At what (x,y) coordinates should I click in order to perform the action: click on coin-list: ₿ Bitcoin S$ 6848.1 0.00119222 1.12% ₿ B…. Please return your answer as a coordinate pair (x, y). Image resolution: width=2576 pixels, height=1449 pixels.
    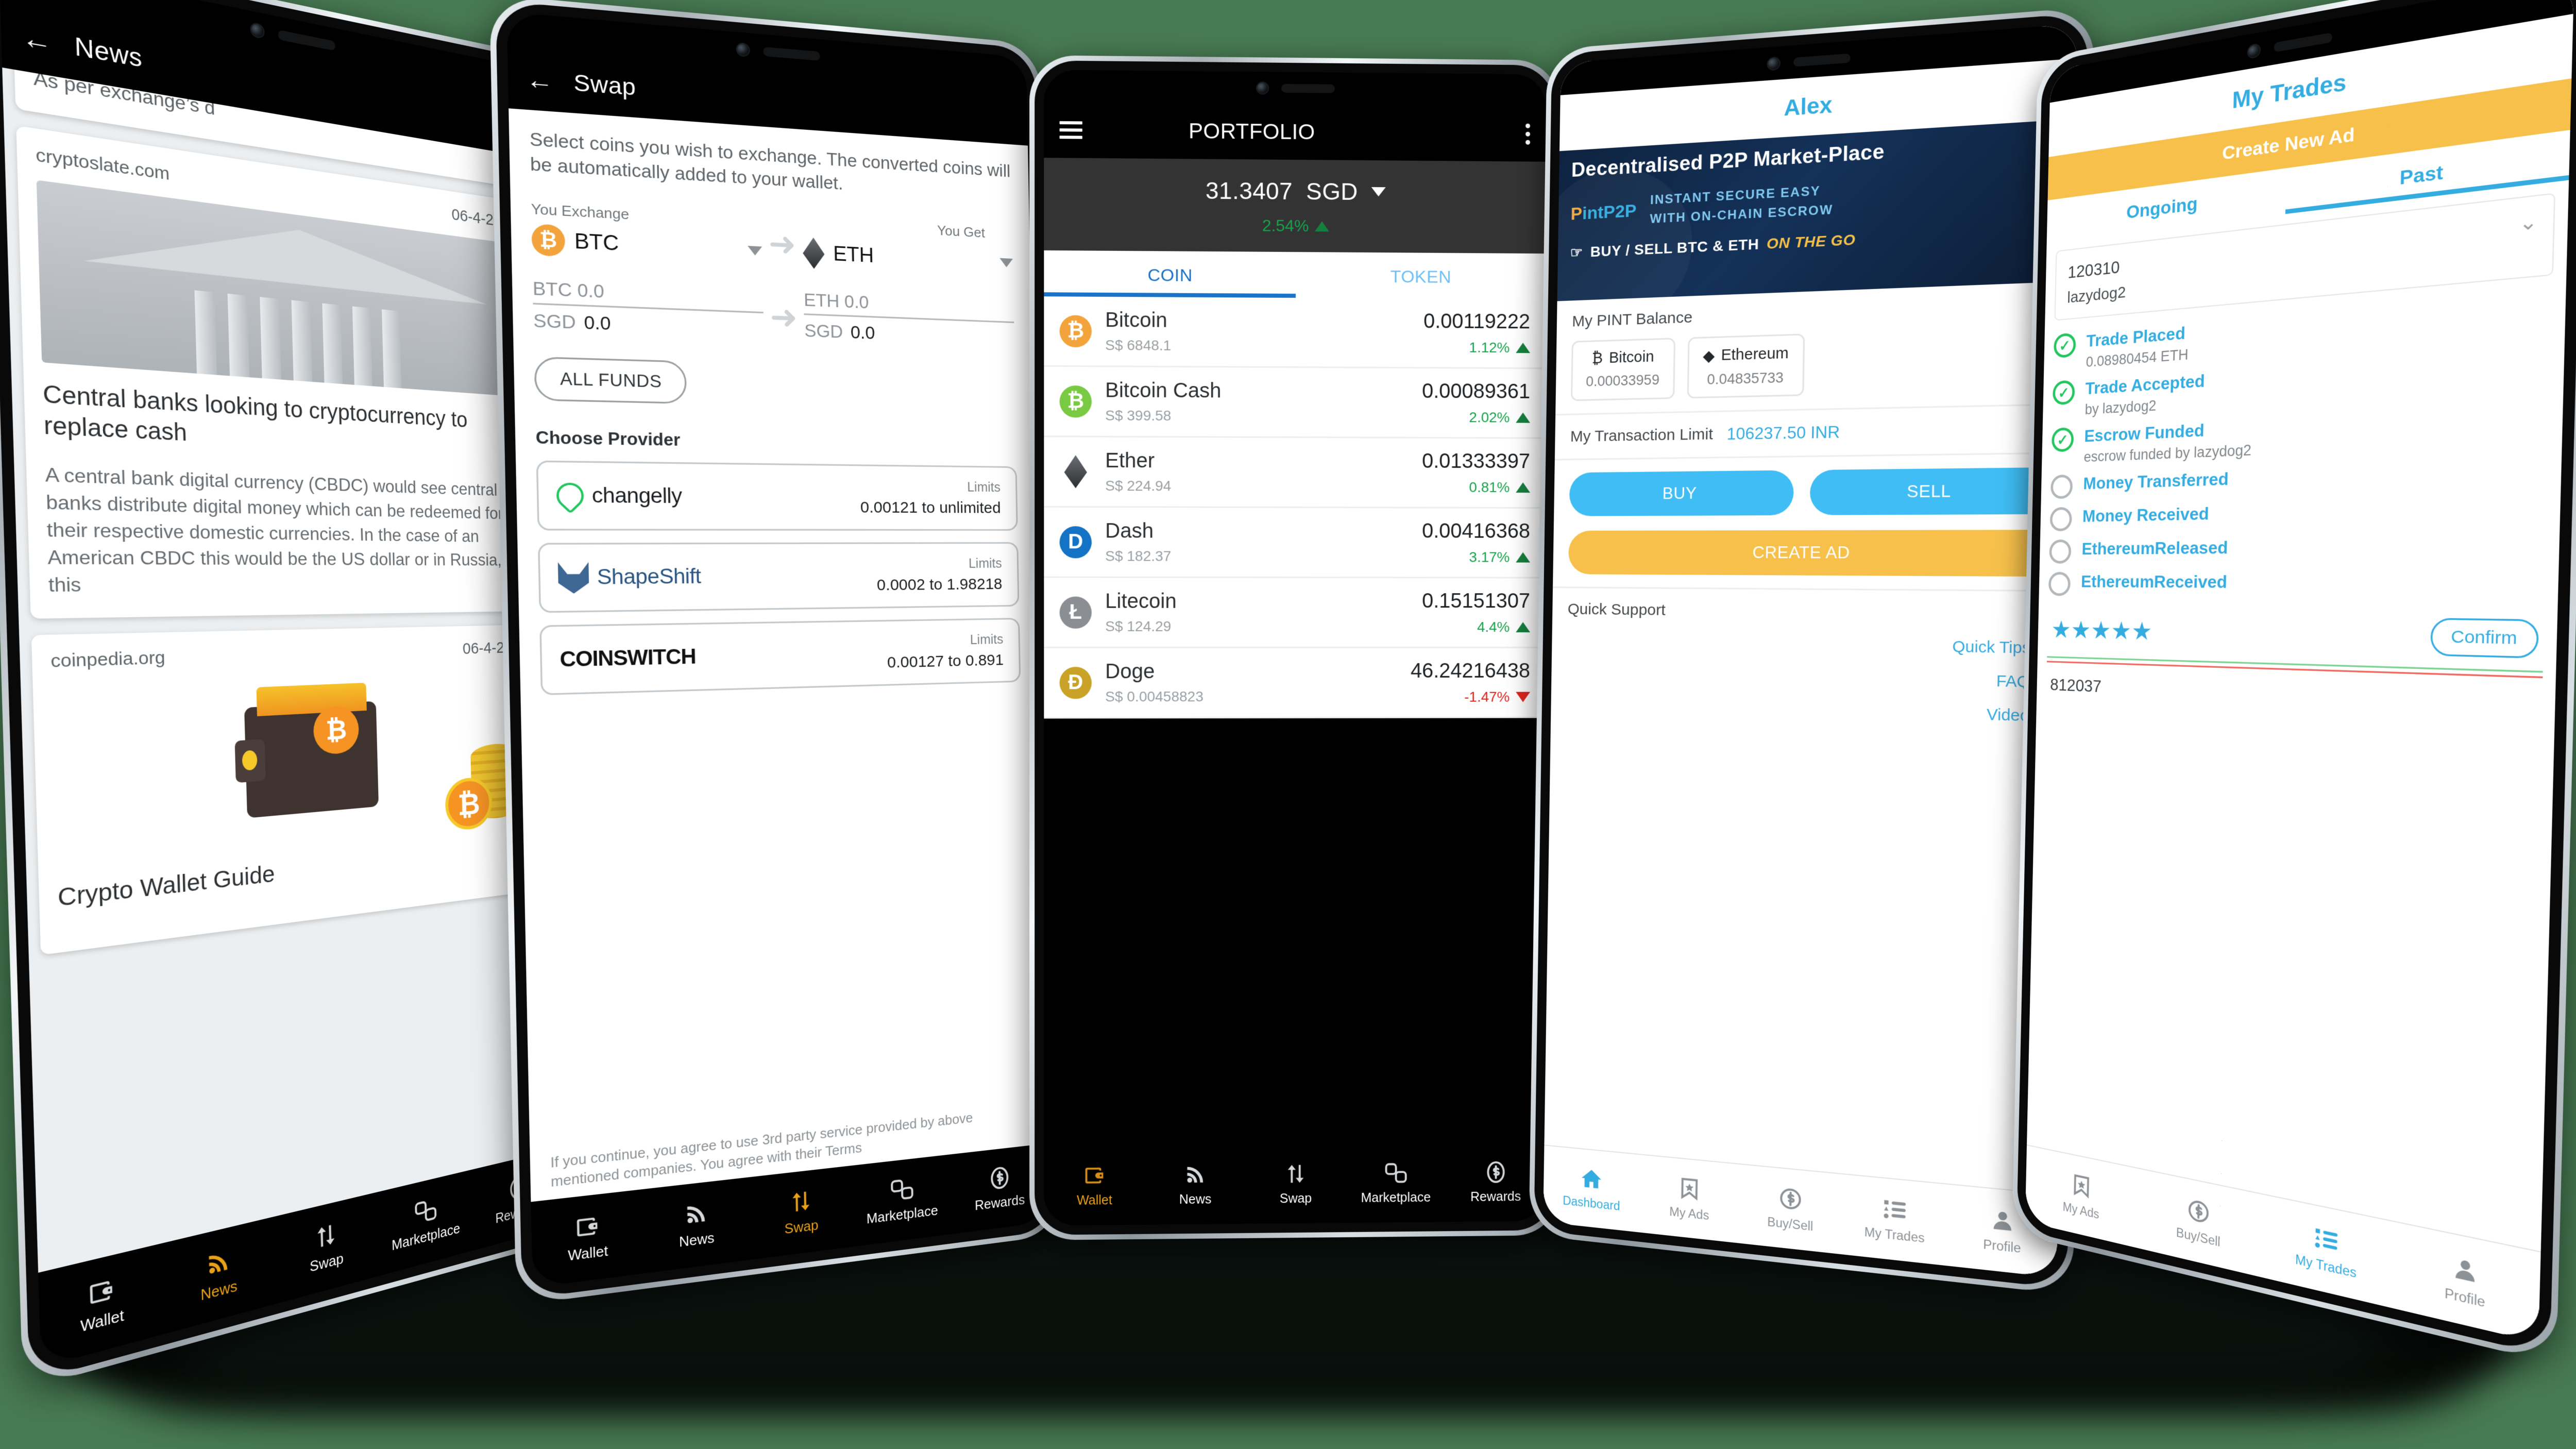
    Looking at the image, I should click on (1295, 507).